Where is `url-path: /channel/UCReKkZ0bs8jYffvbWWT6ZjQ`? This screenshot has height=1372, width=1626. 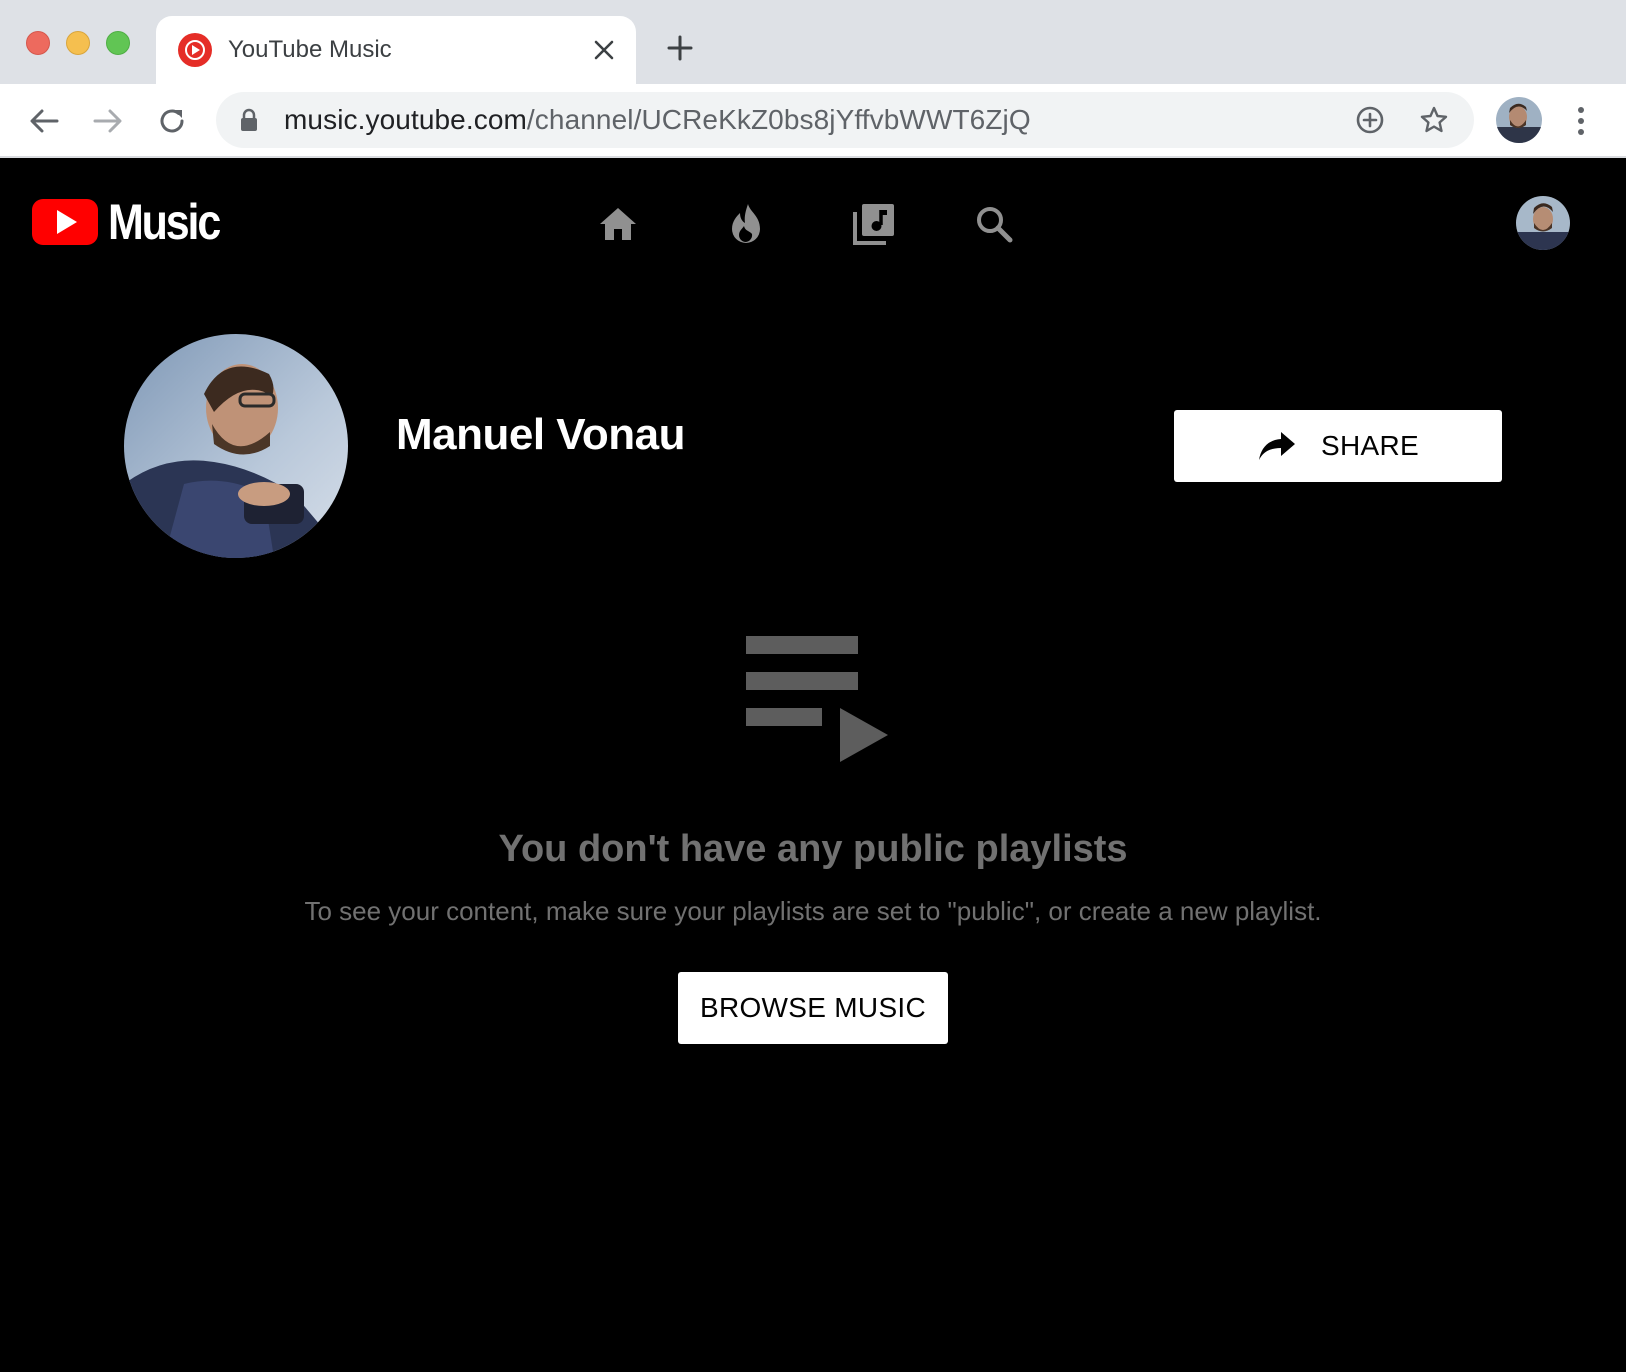 url-path: /channel/UCReKkZ0bs8jYffvbWWT6ZjQ is located at coordinates (778, 119).